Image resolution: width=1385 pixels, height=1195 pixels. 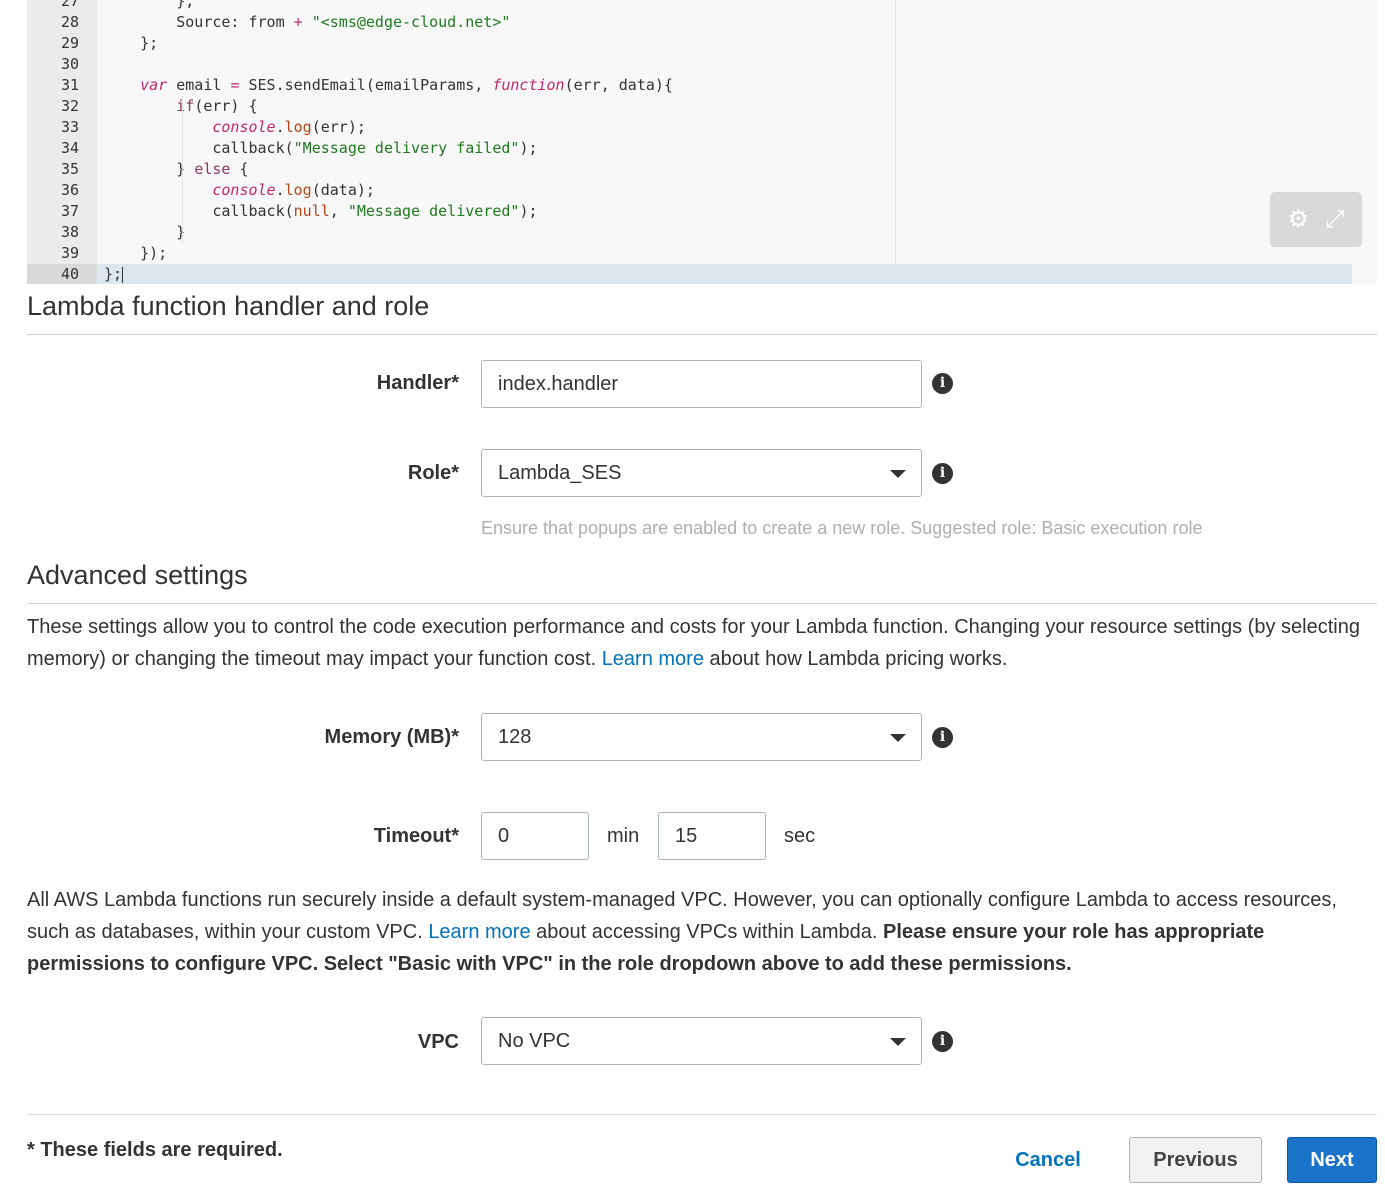 I want to click on line-number: 29, so click(x=69, y=43).